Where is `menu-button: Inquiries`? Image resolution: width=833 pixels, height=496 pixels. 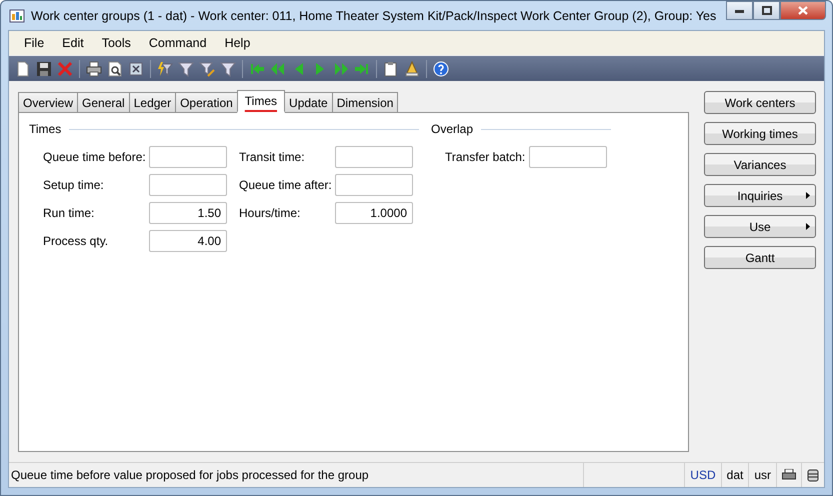 menu-button: Inquiries is located at coordinates (760, 195).